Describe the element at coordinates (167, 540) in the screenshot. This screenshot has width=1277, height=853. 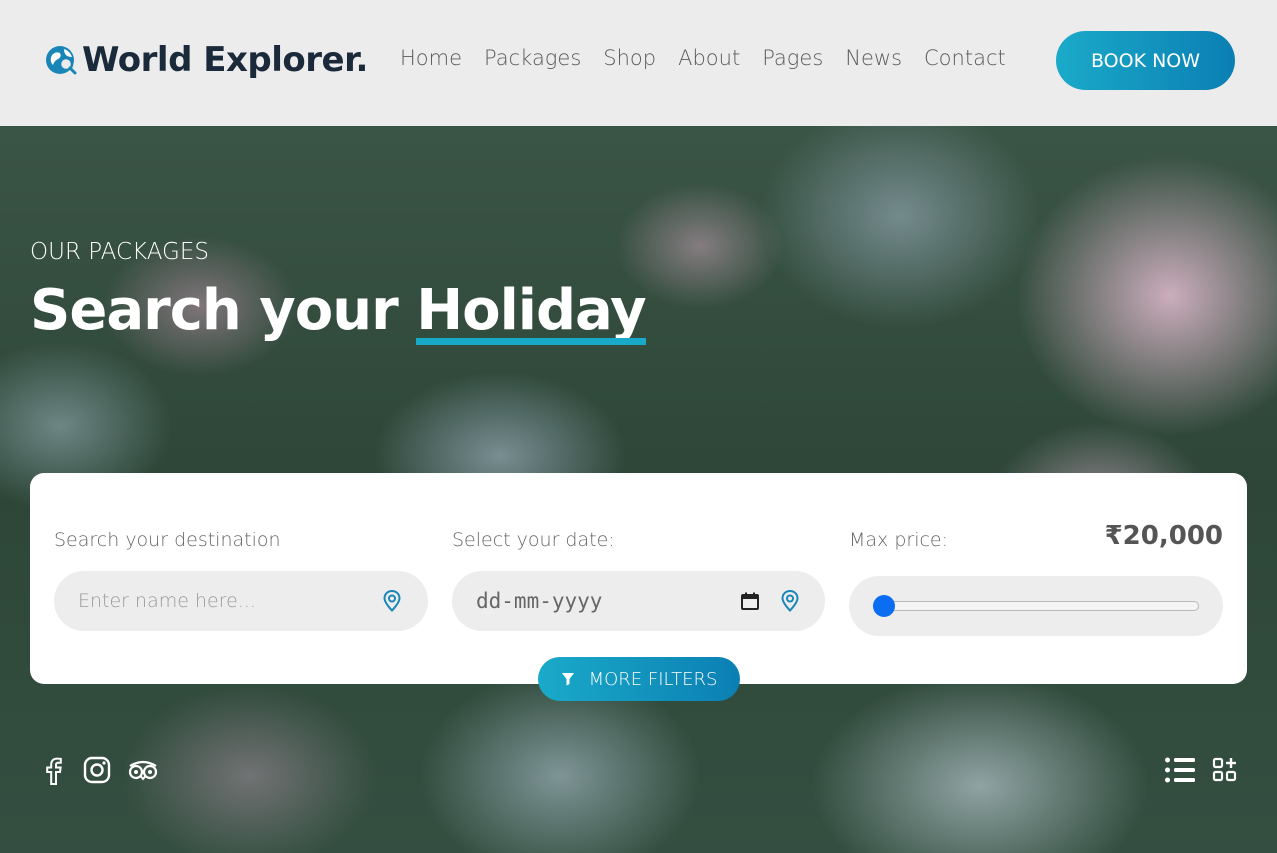
I see `destination-label: Search your destination` at that location.